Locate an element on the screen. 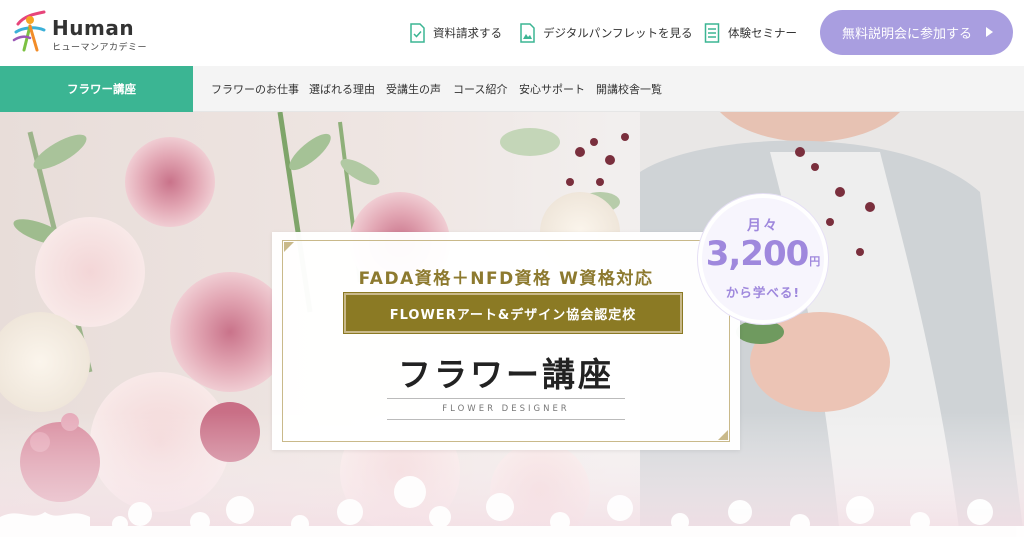 The height and width of the screenshot is (537, 1024). nav-item-flower-course: フラワー講座 is located at coordinates (96, 89).